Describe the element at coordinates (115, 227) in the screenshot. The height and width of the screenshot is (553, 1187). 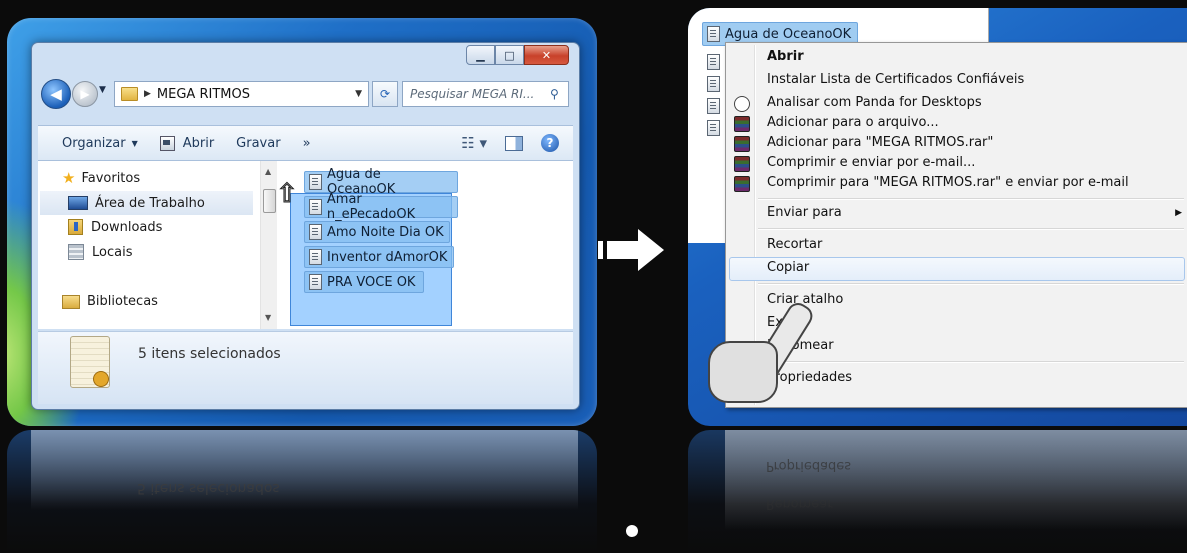
I see `nav-item-downloads: Downloads` at that location.